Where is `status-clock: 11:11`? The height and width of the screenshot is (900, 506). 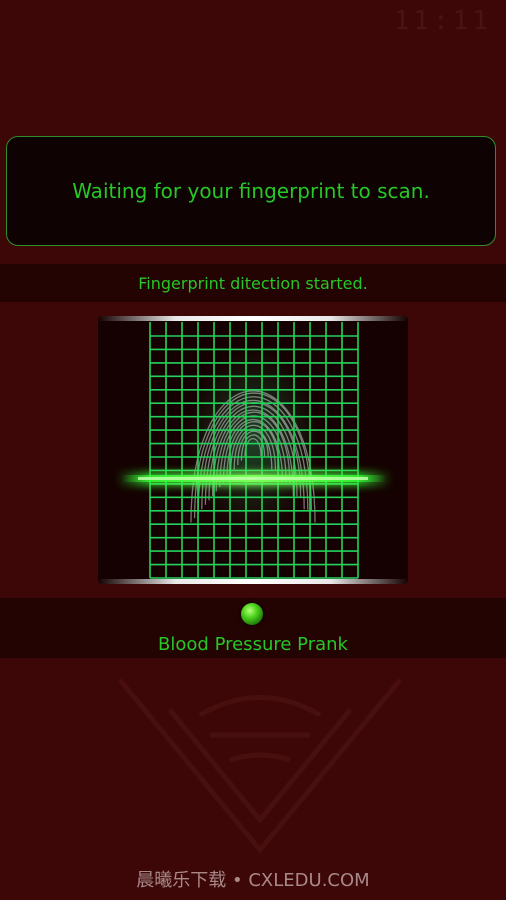
status-clock: 11:11 is located at coordinates (442, 21).